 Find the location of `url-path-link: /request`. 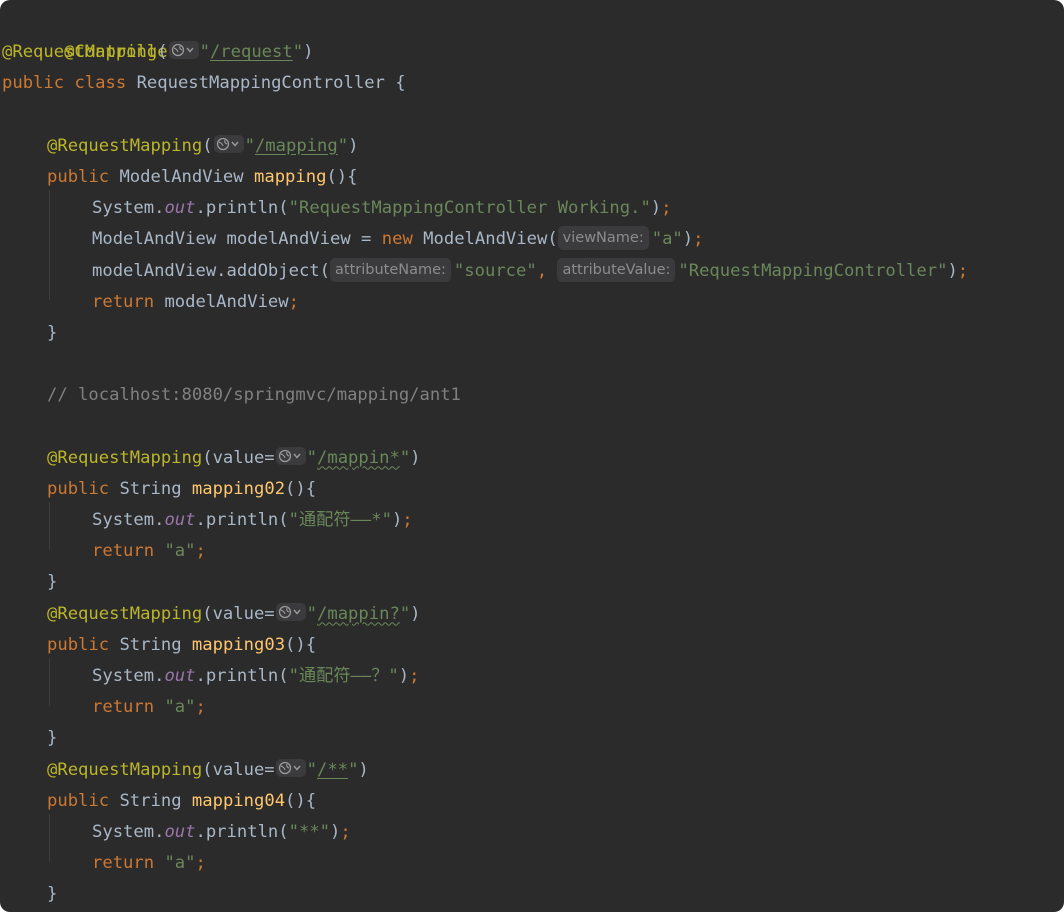

url-path-link: /request is located at coordinates (251, 52).